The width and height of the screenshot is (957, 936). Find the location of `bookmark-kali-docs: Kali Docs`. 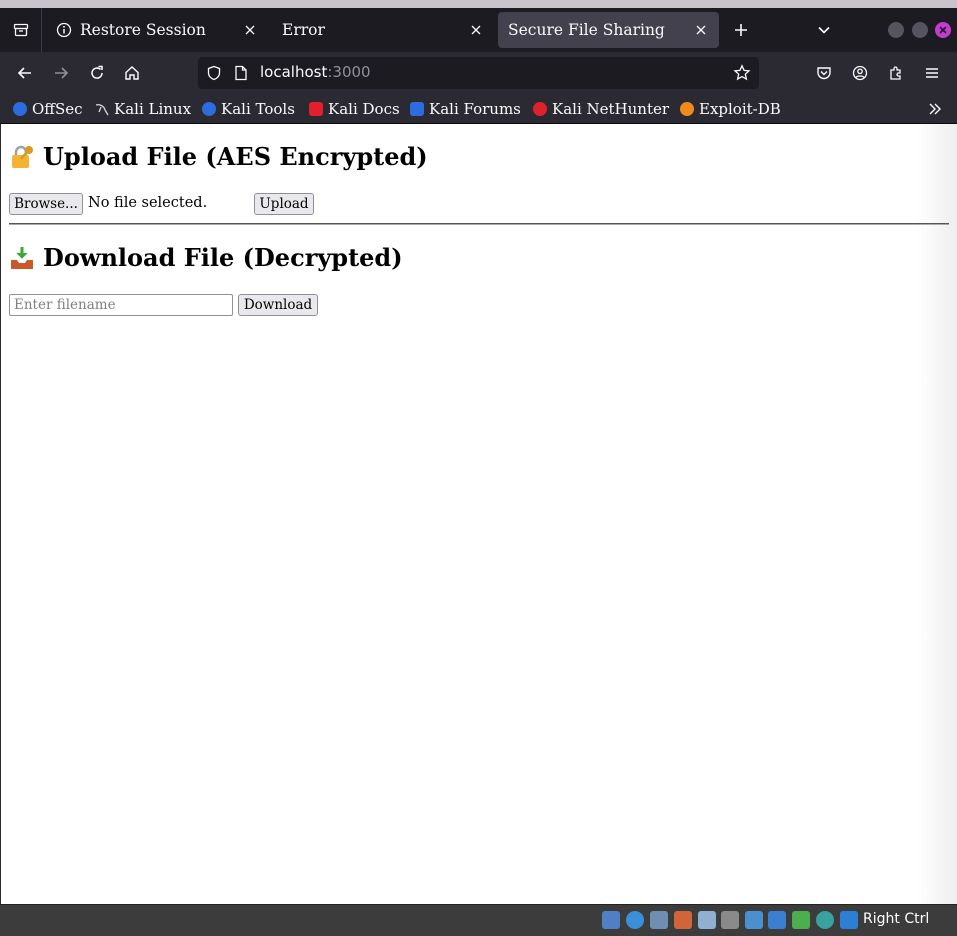

bookmark-kali-docs: Kali Docs is located at coordinates (354, 109).